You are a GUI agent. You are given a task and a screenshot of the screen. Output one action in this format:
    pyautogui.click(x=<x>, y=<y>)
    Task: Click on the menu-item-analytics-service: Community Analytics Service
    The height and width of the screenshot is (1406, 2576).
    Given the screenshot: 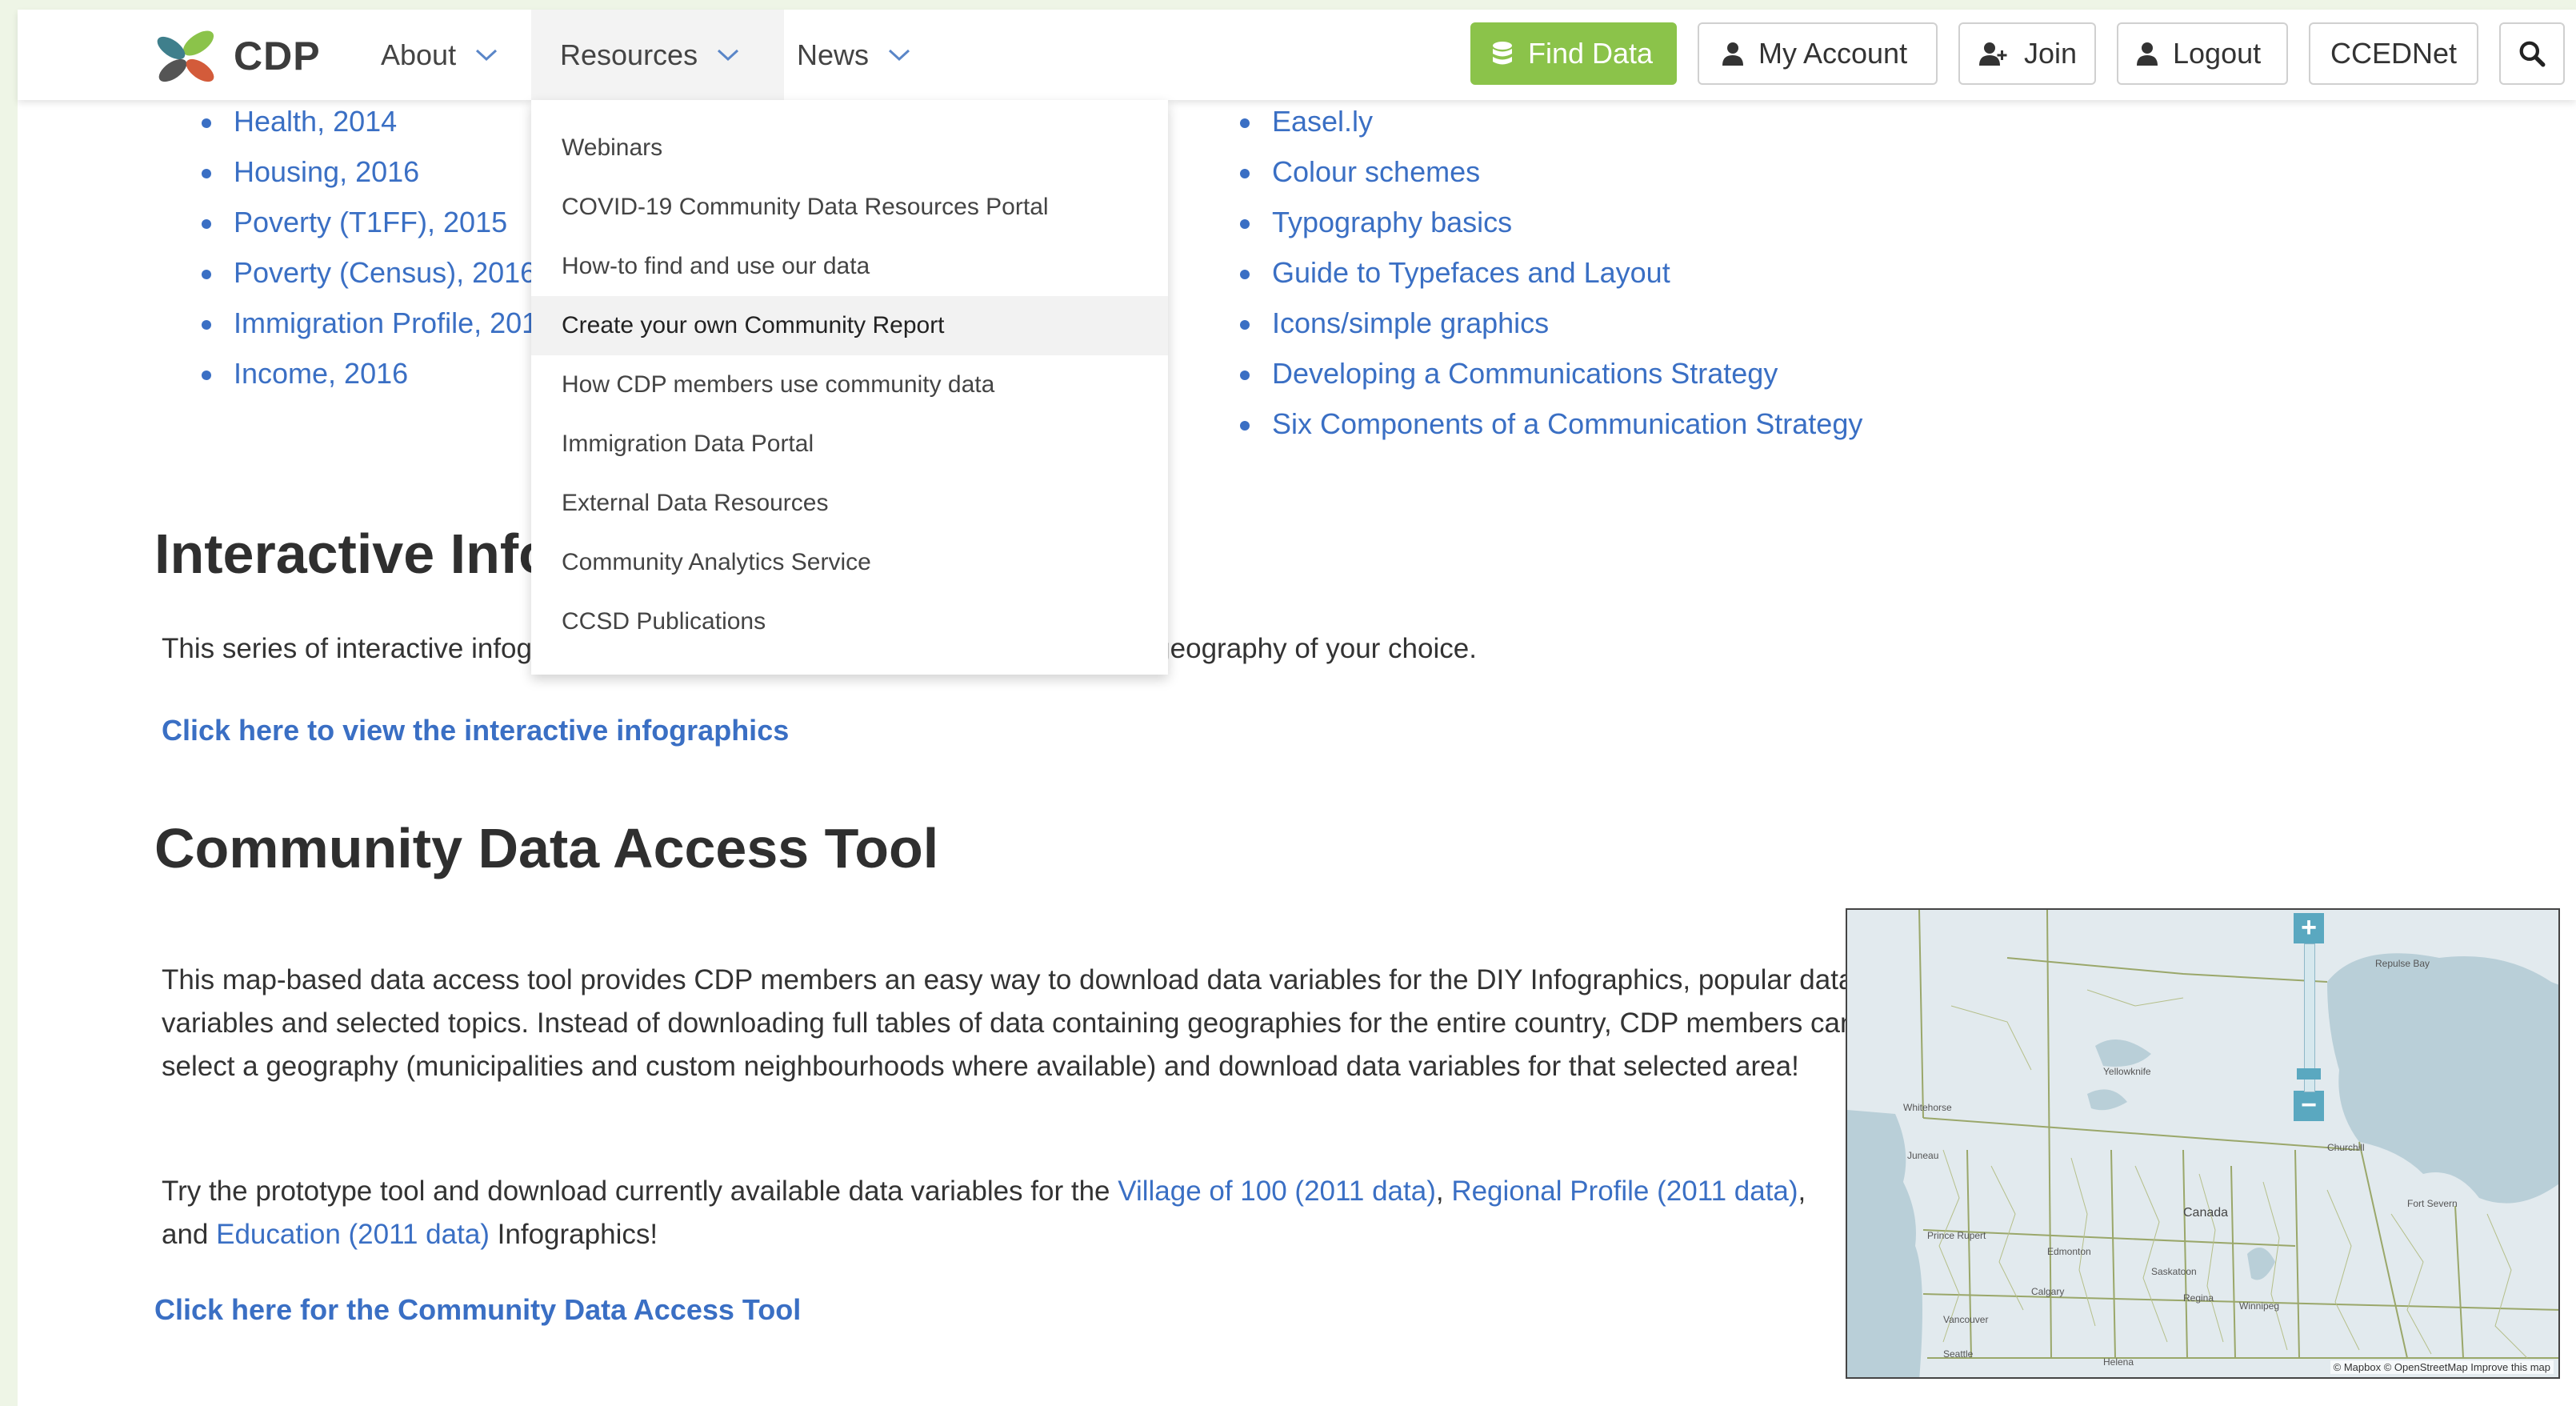 What is the action you would take?
    pyautogui.click(x=849, y=563)
    